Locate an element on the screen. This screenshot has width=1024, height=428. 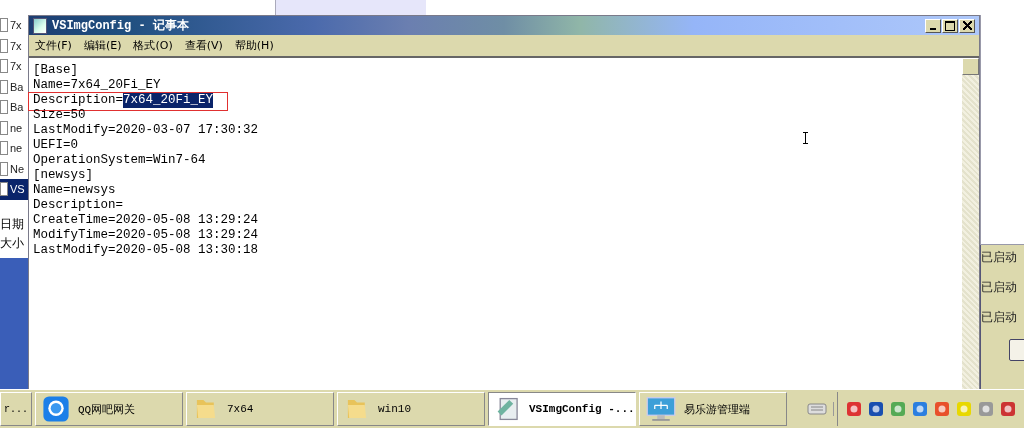
text-line: Name=newsys is located at coordinates (74, 190).